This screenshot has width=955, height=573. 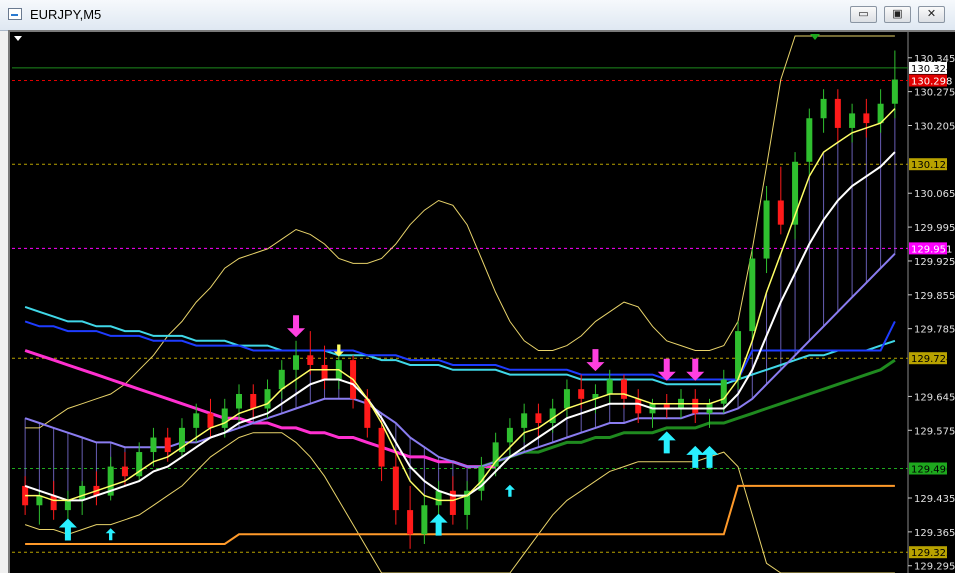 I want to click on price-label-text: 130.298, so click(x=931, y=82).